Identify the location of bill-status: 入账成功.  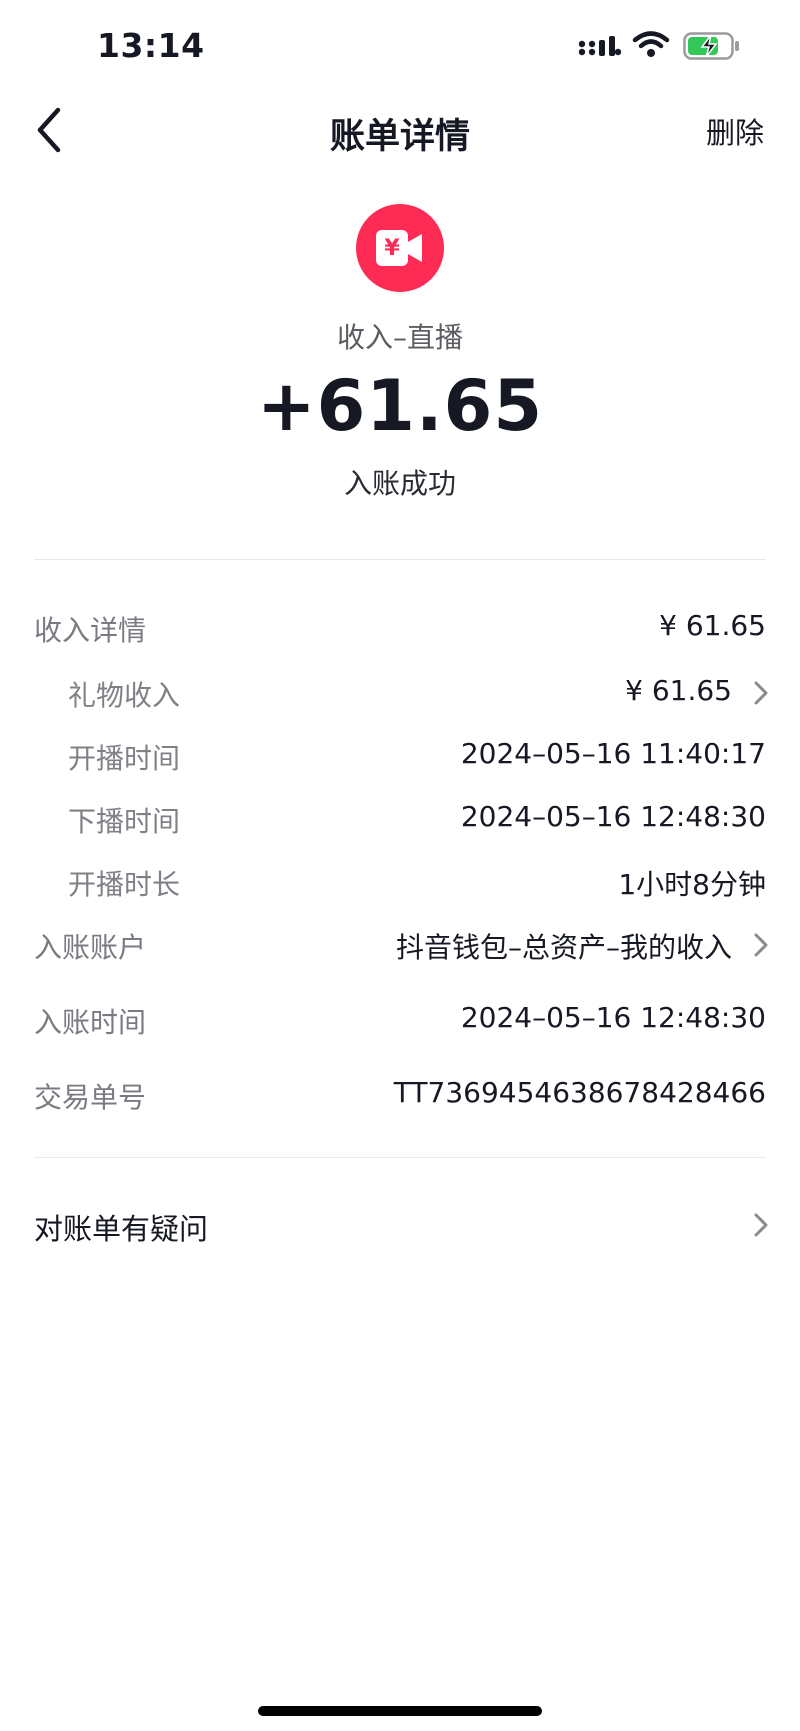
(399, 483).